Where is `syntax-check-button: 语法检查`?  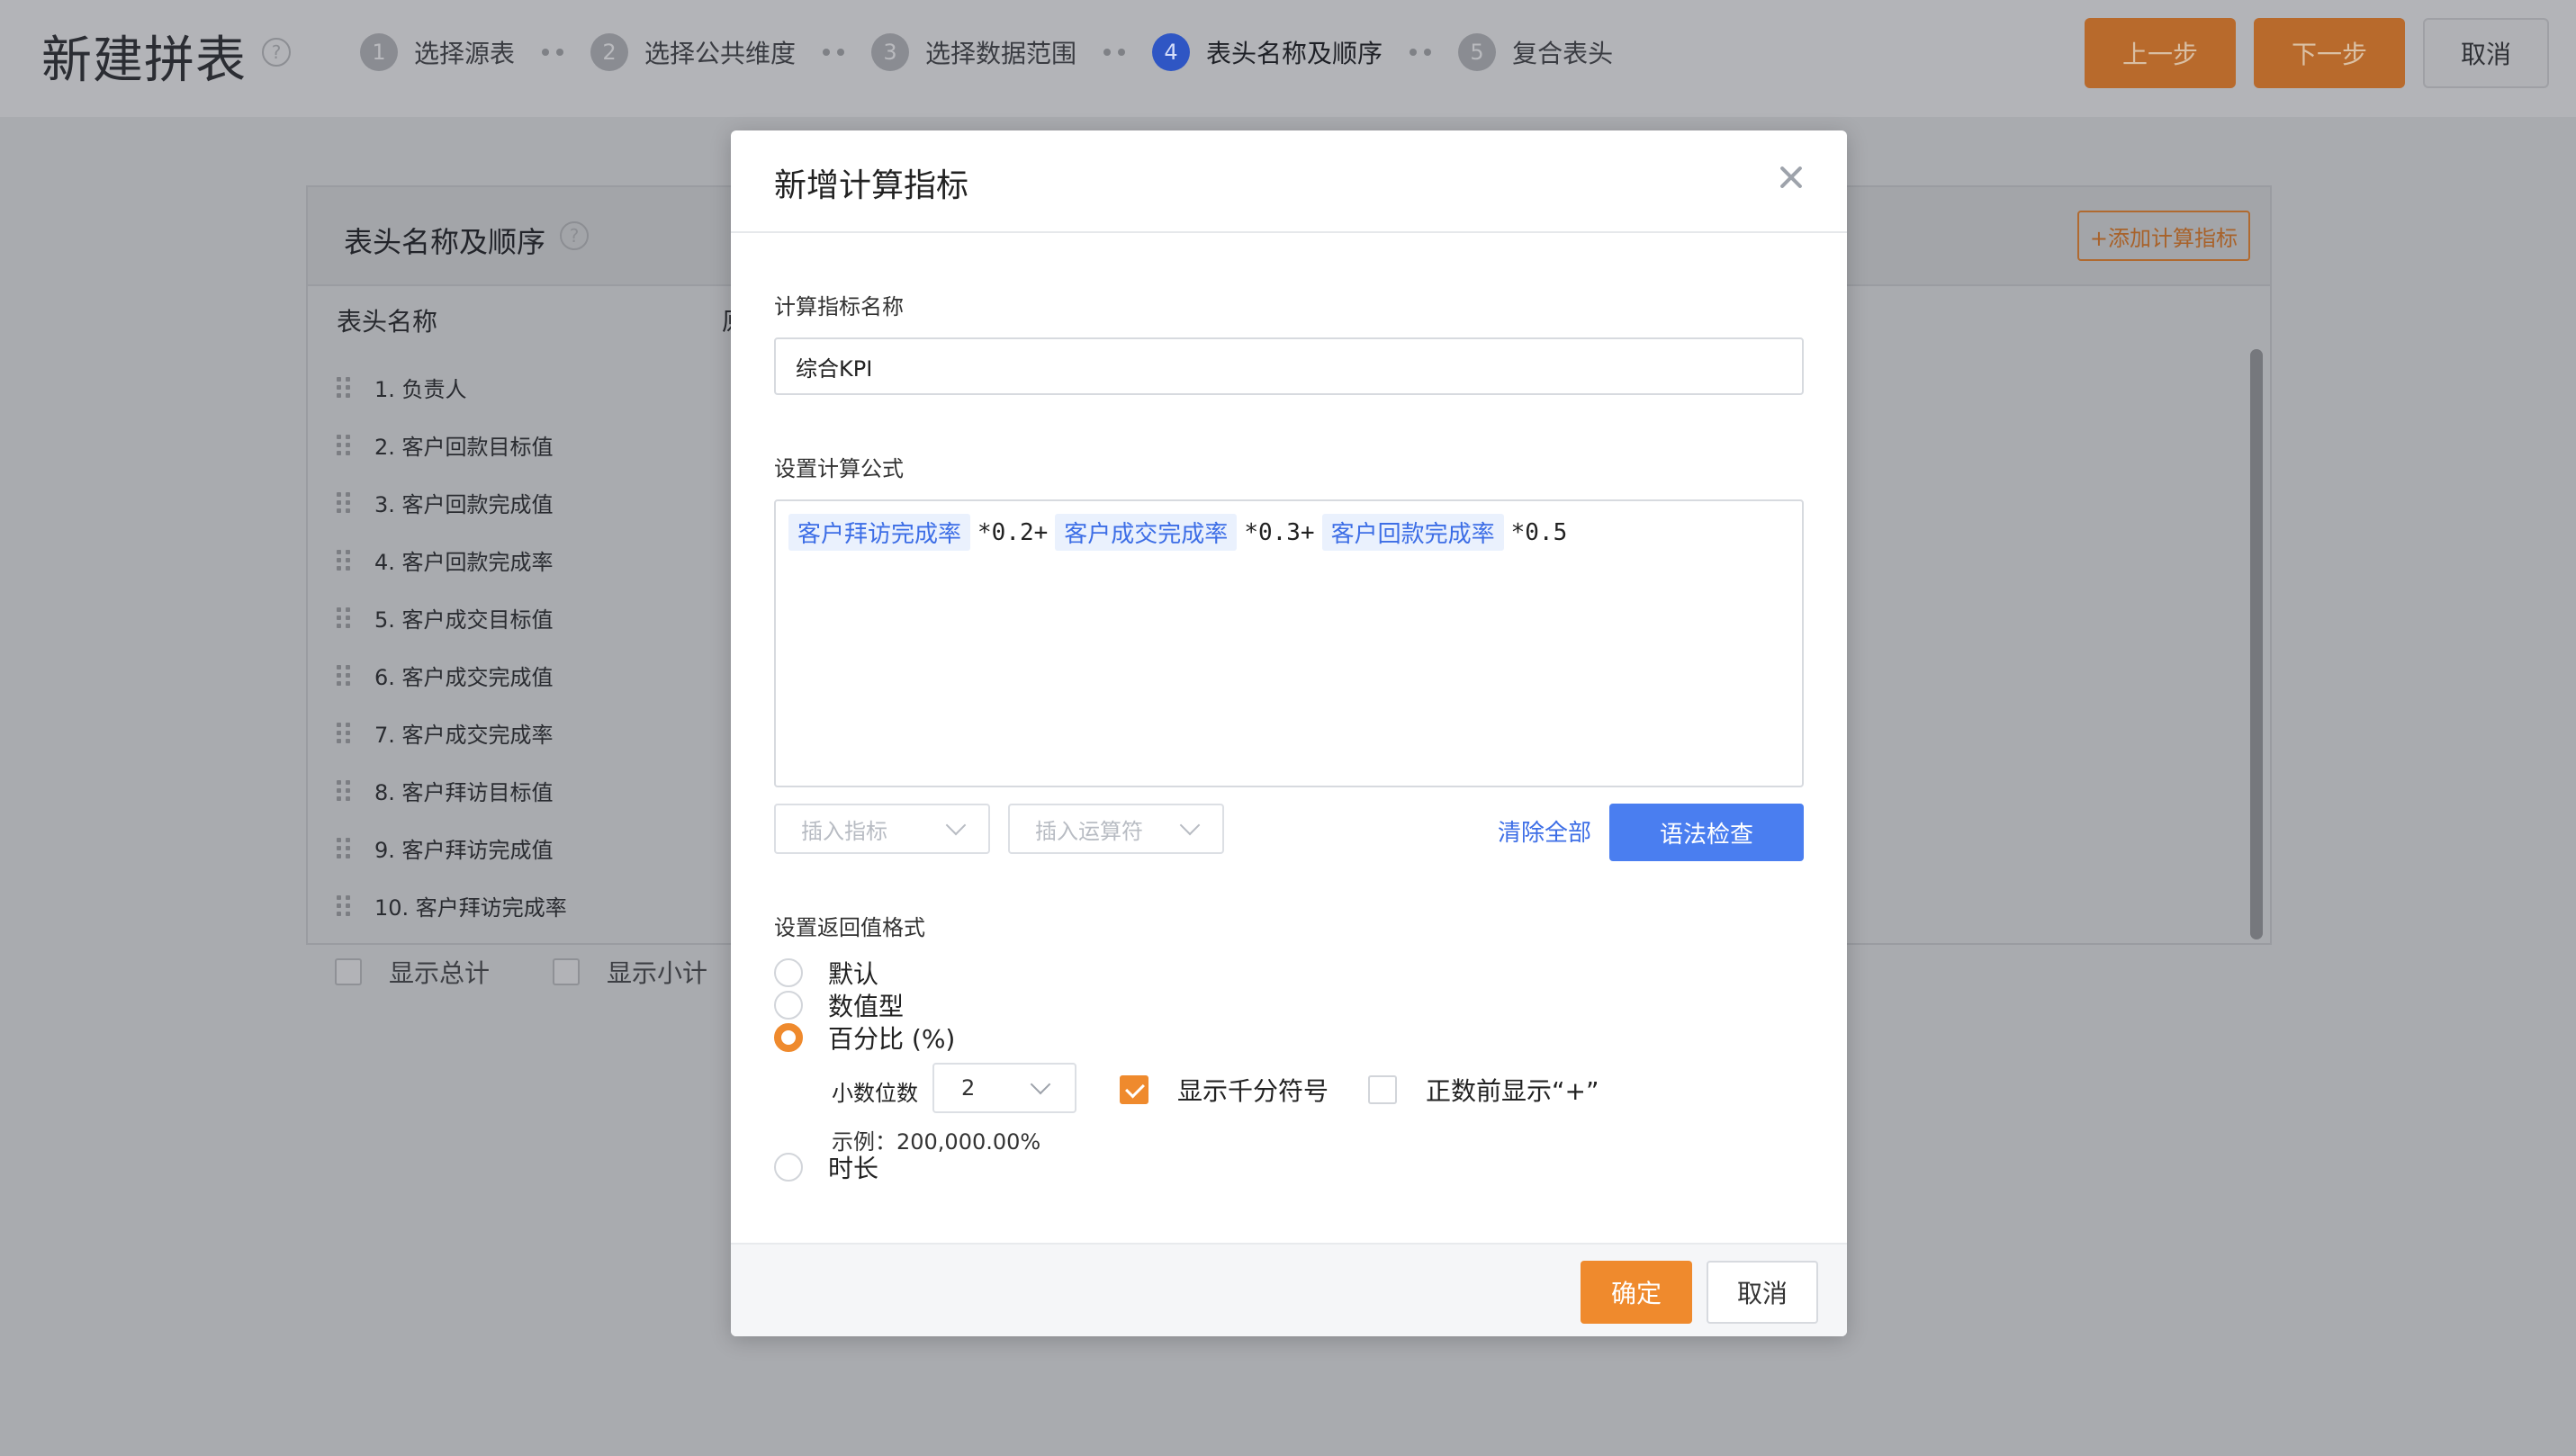
syntax-check-button: 语法检查 is located at coordinates (1706, 833).